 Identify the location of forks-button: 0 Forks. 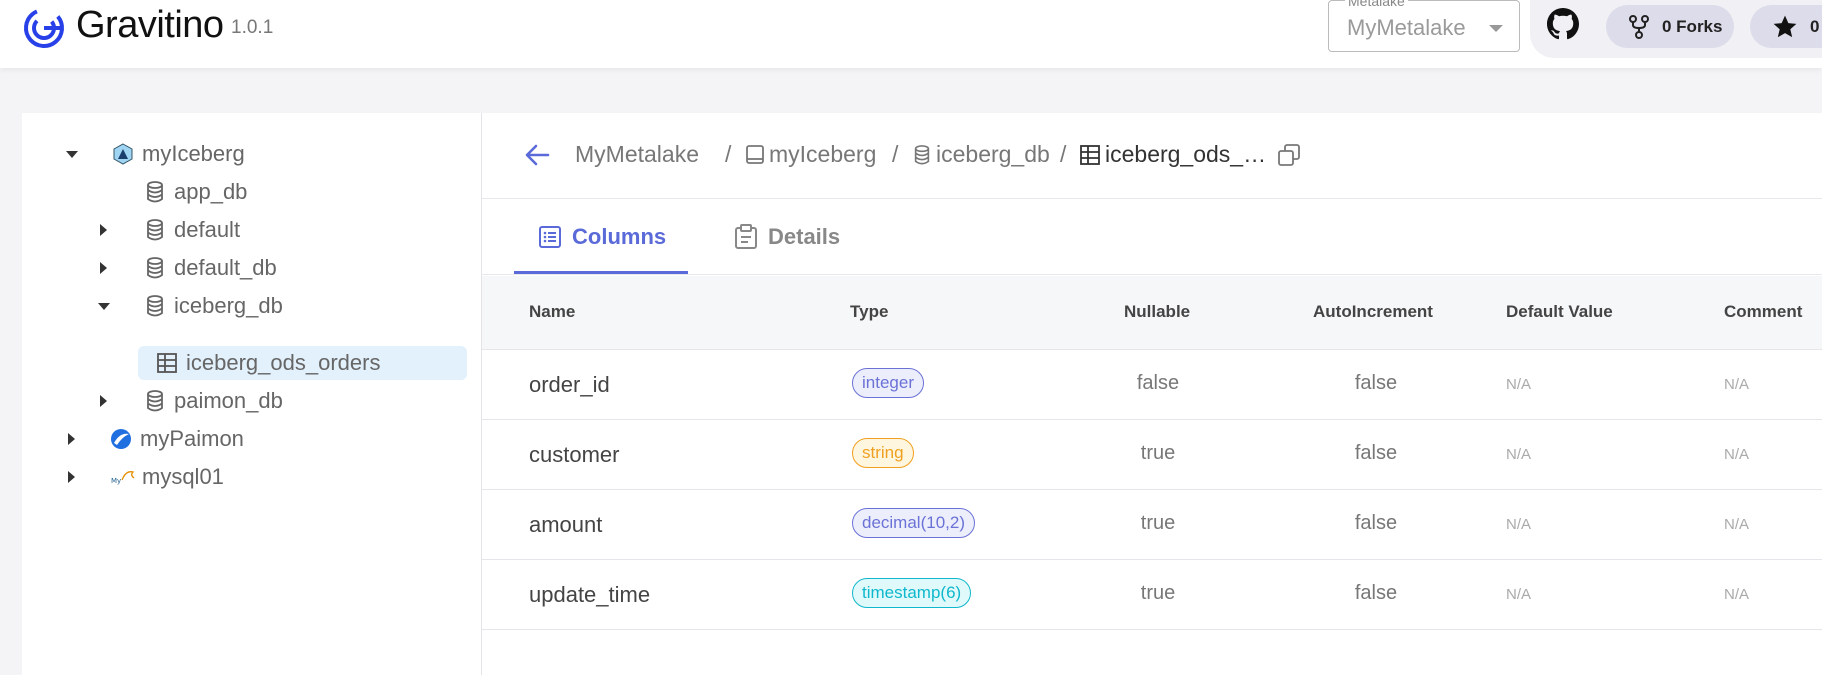
(1670, 26).